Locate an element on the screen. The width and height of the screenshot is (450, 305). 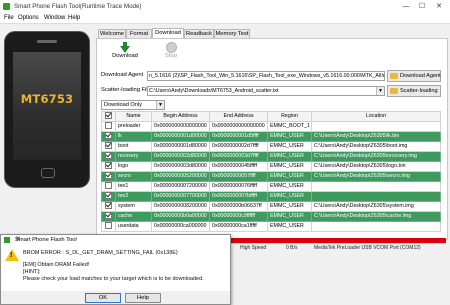
column-header-check is located at coordinates (108, 116).